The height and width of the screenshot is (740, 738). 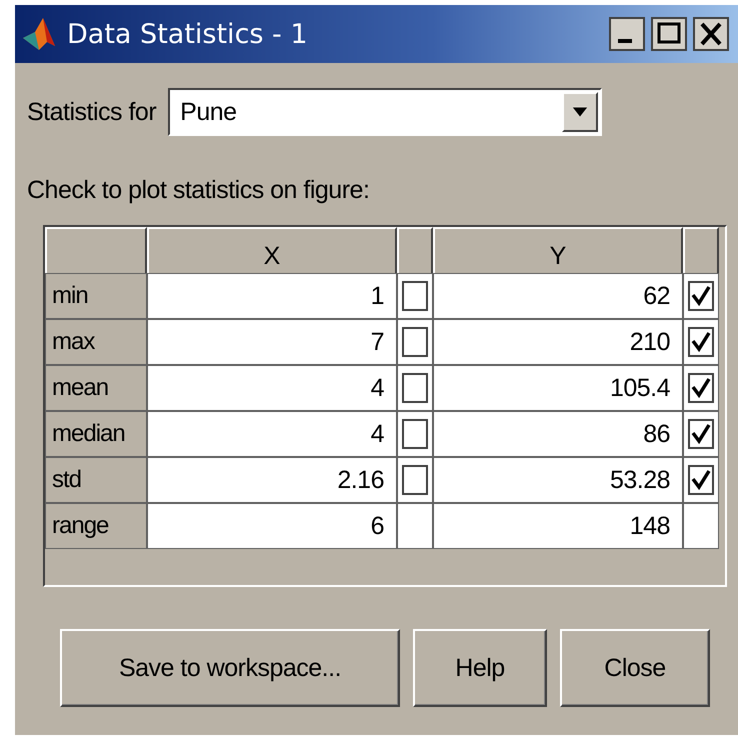 I want to click on close-button, so click(x=711, y=34).